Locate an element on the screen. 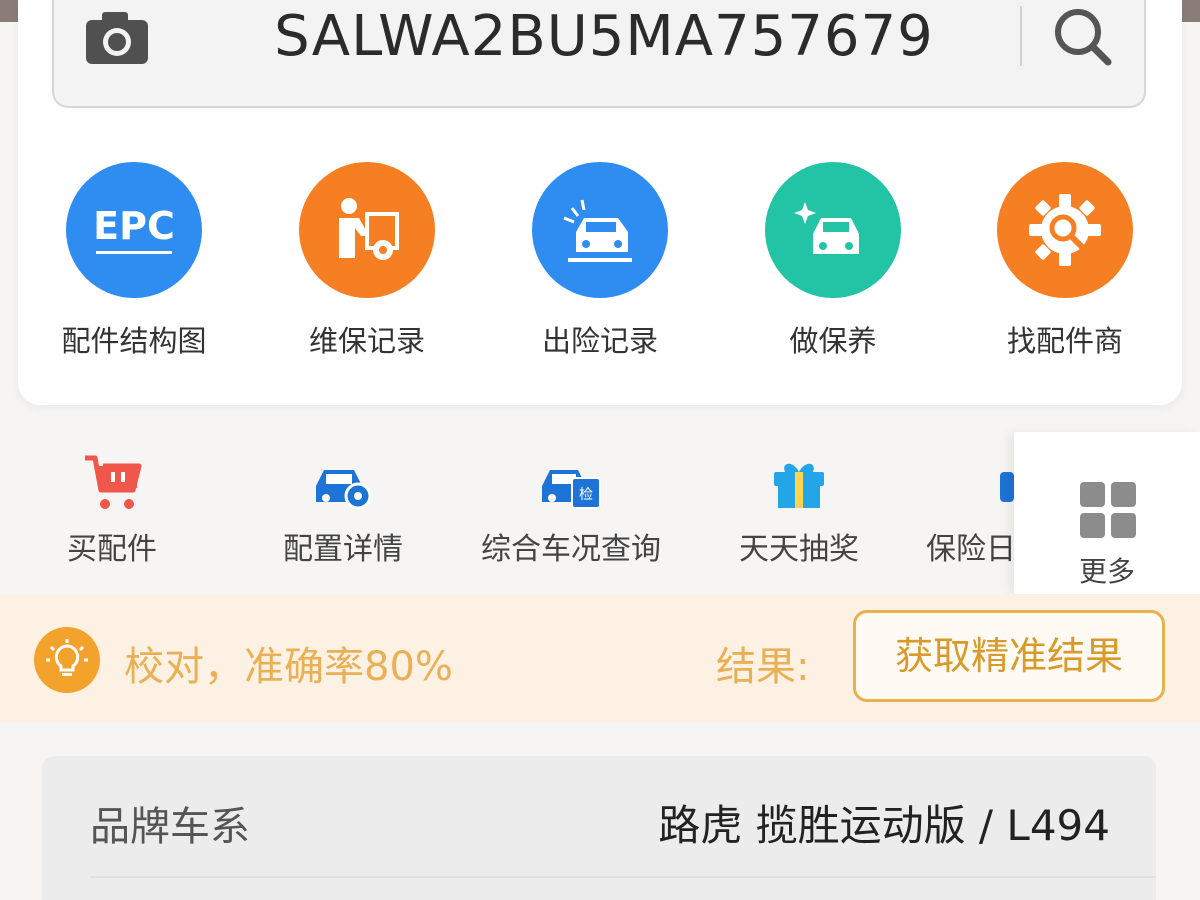 This screenshot has width=1200, height=900. search-icon is located at coordinates (1083, 37).